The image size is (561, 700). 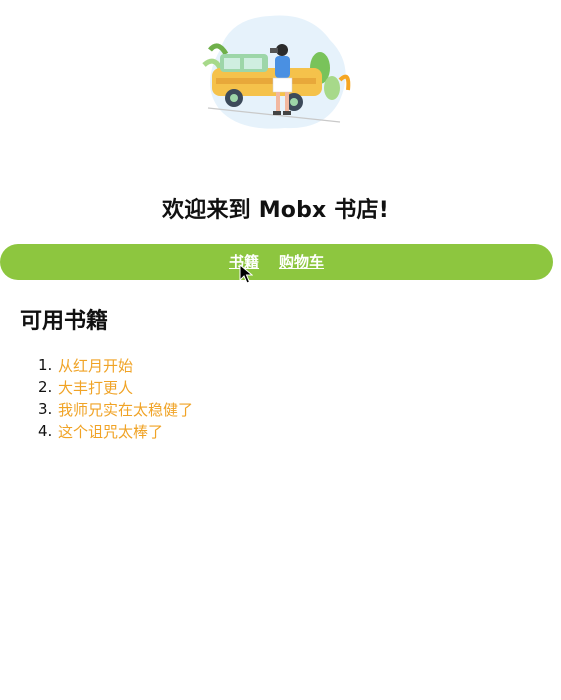 What do you see at coordinates (95, 387) in the screenshot?
I see `book-link: 大丰打更人` at bounding box center [95, 387].